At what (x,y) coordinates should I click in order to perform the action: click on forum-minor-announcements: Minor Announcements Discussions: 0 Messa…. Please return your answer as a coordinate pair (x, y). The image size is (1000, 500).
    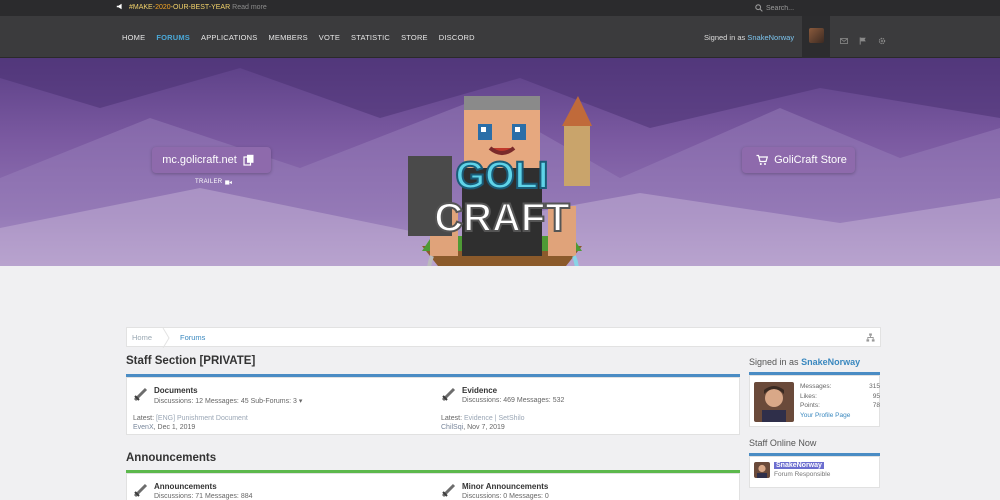
    Looking at the image, I should click on (586, 491).